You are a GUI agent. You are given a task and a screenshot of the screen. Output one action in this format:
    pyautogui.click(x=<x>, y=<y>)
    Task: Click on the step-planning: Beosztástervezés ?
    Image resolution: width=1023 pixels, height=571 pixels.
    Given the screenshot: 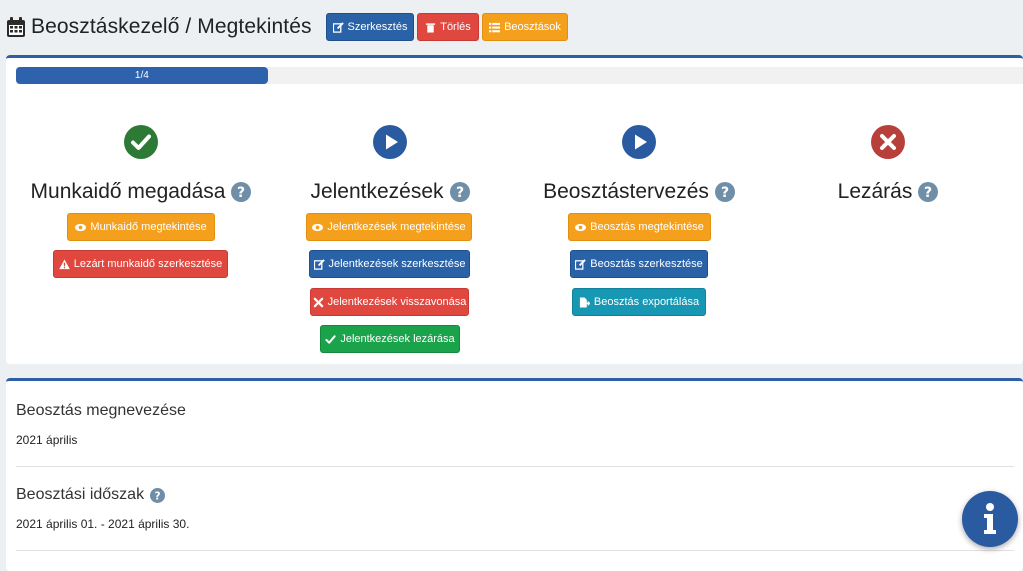 What is the action you would take?
    pyautogui.click(x=639, y=166)
    